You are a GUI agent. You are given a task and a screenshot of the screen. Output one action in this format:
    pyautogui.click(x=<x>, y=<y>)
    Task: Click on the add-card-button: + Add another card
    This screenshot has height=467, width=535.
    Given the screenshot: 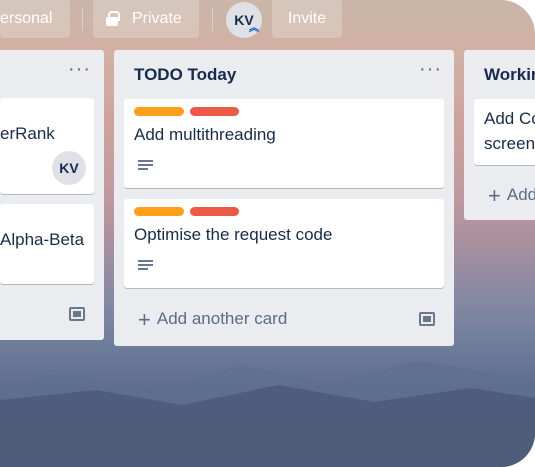 What is the action you would take?
    pyautogui.click(x=213, y=319)
    